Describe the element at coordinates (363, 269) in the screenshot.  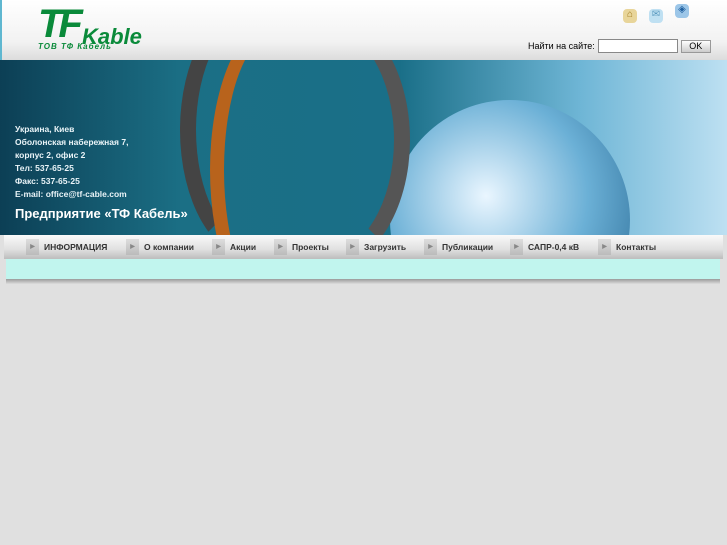
I see `subnav-strip` at that location.